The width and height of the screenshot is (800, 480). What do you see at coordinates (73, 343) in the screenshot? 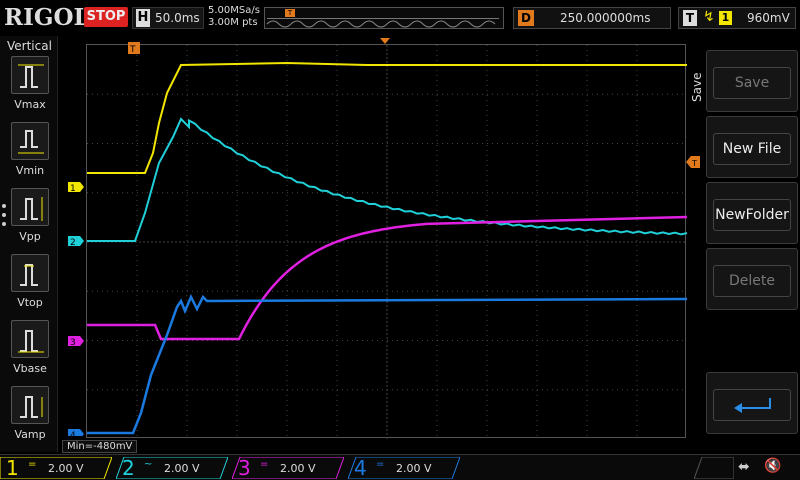
I see `ch3-marker-label: 3` at bounding box center [73, 343].